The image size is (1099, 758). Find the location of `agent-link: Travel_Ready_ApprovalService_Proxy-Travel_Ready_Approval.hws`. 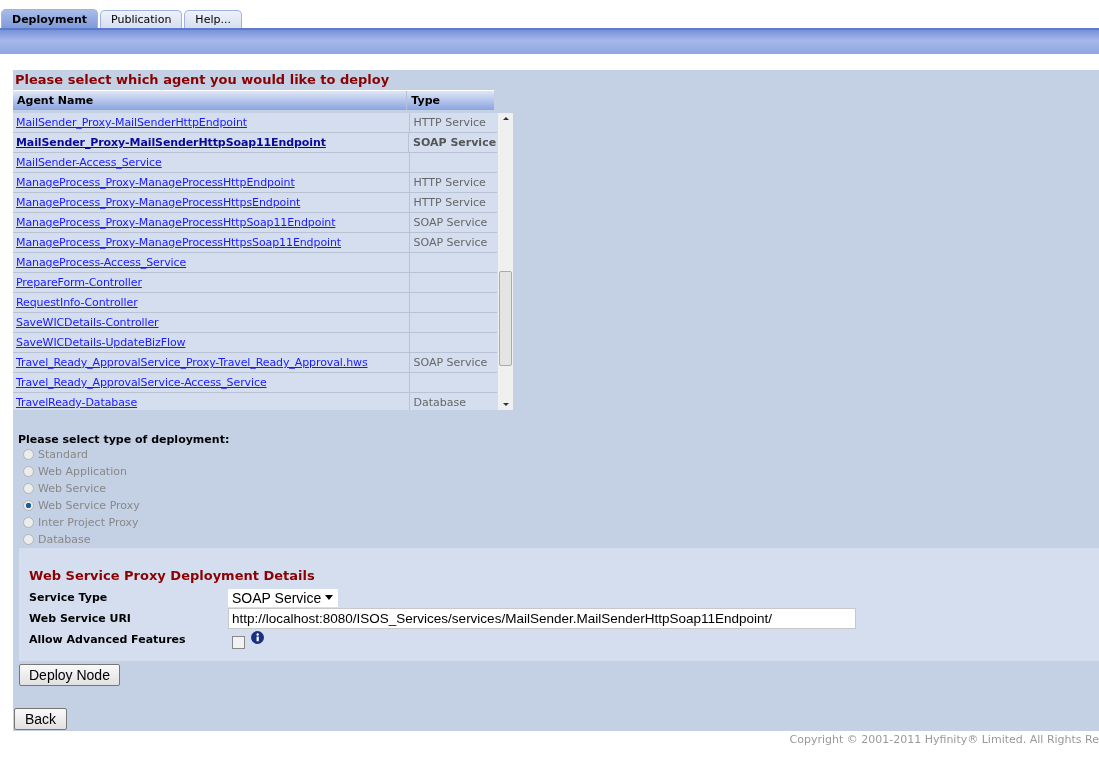

agent-link: Travel_Ready_ApprovalService_Proxy-Travel_Ready_Approval.hws is located at coordinates (192, 362).